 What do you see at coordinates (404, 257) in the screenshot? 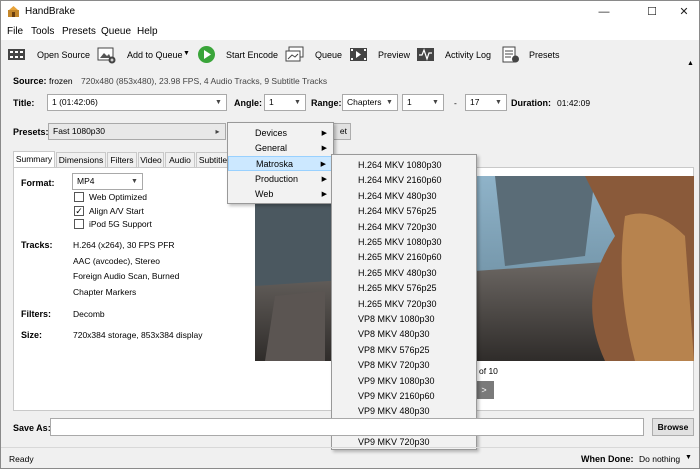
I see `submenu-item: H.265 MKV 2160p60` at bounding box center [404, 257].